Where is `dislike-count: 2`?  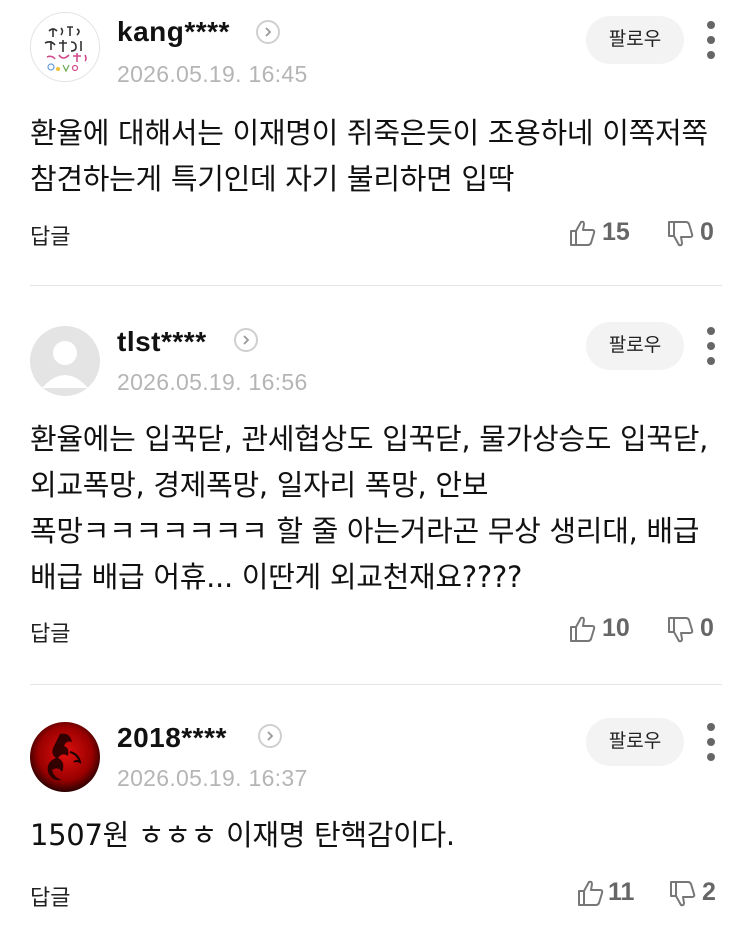 dislike-count: 2 is located at coordinates (709, 892).